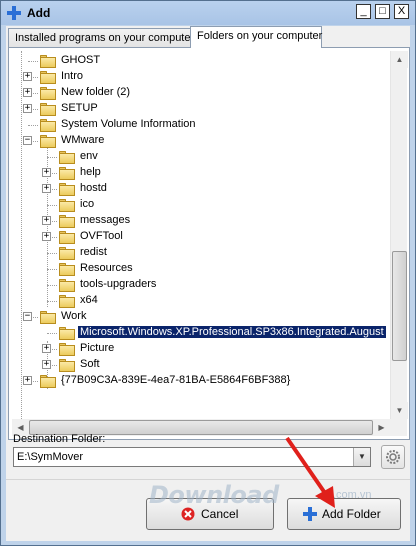  I want to click on minimize-button: _, so click(363, 11).